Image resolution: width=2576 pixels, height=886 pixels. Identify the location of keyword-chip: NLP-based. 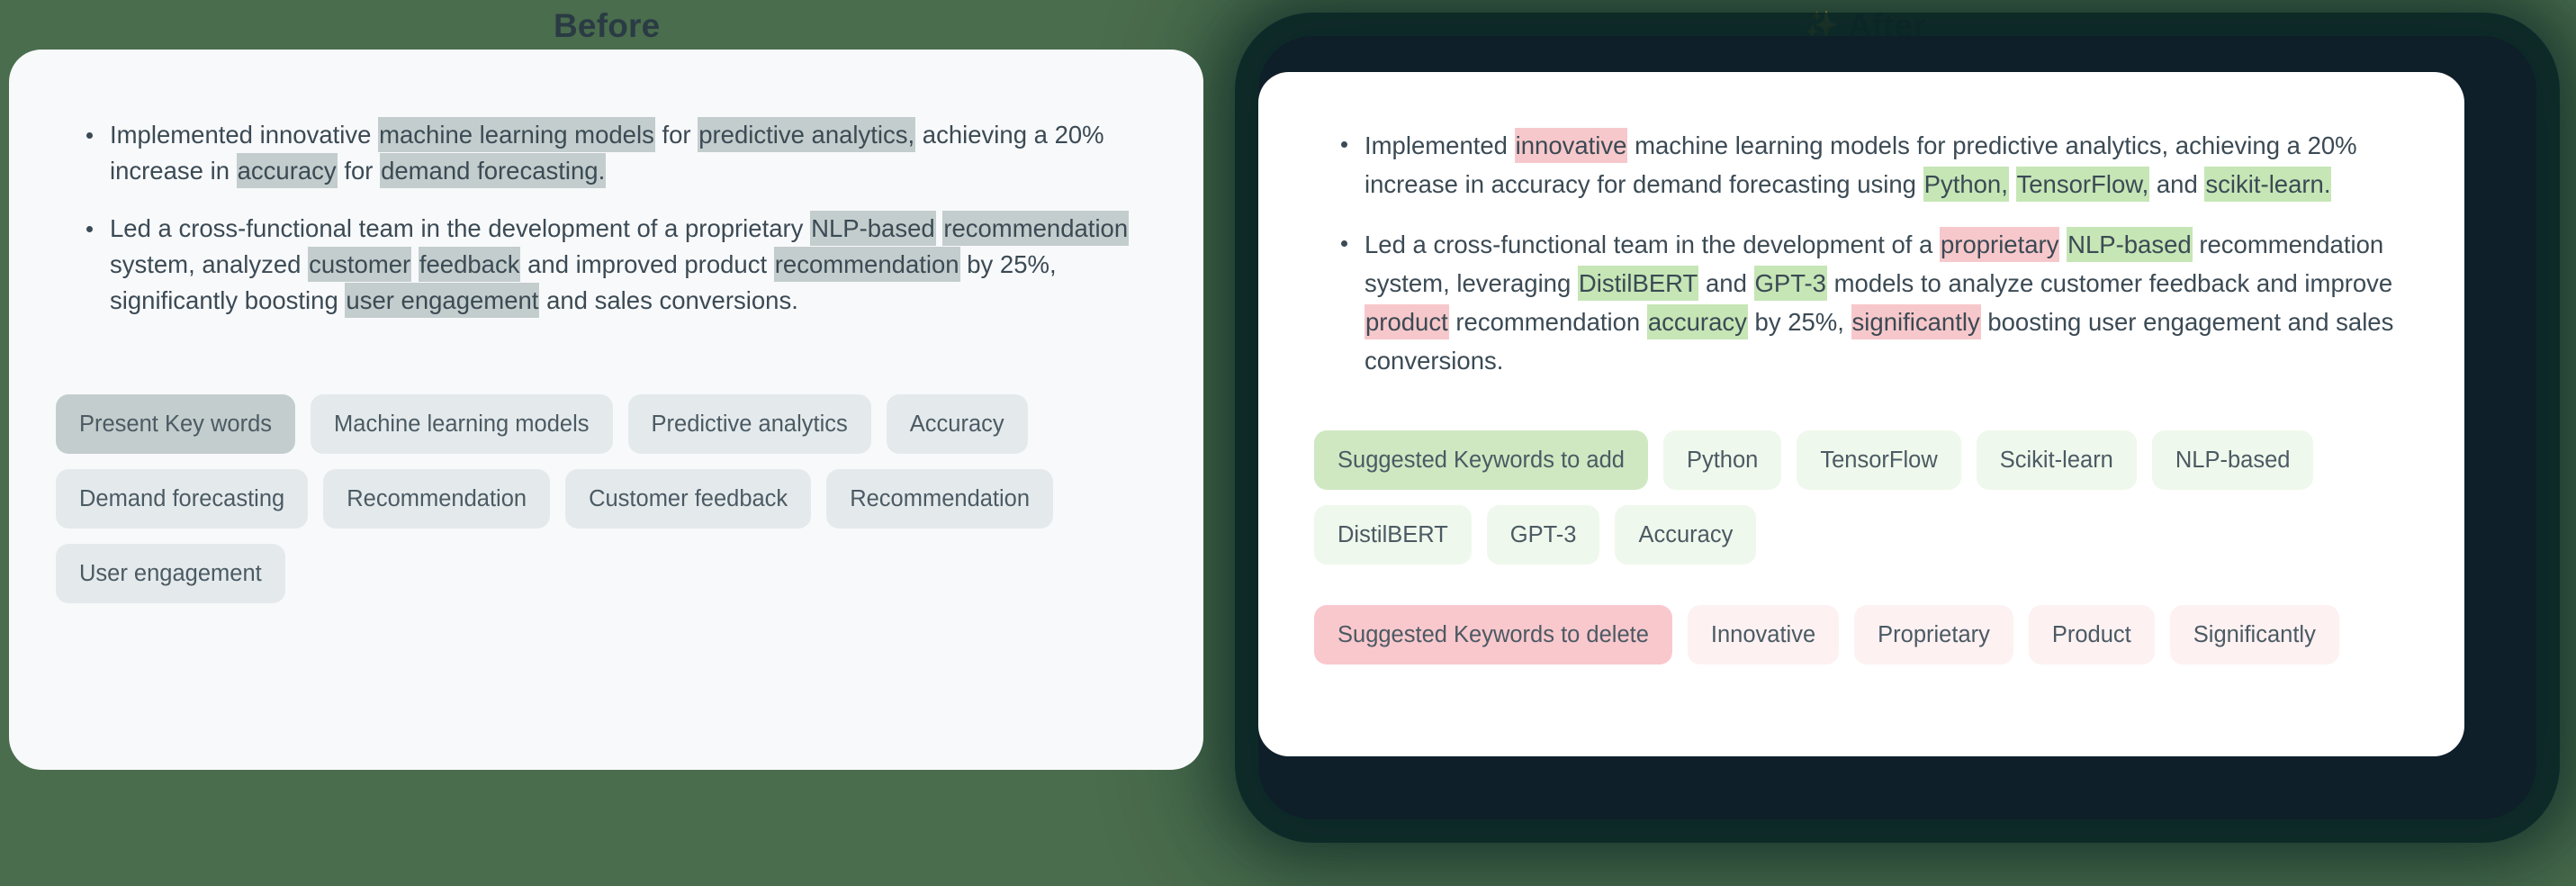
(2232, 460).